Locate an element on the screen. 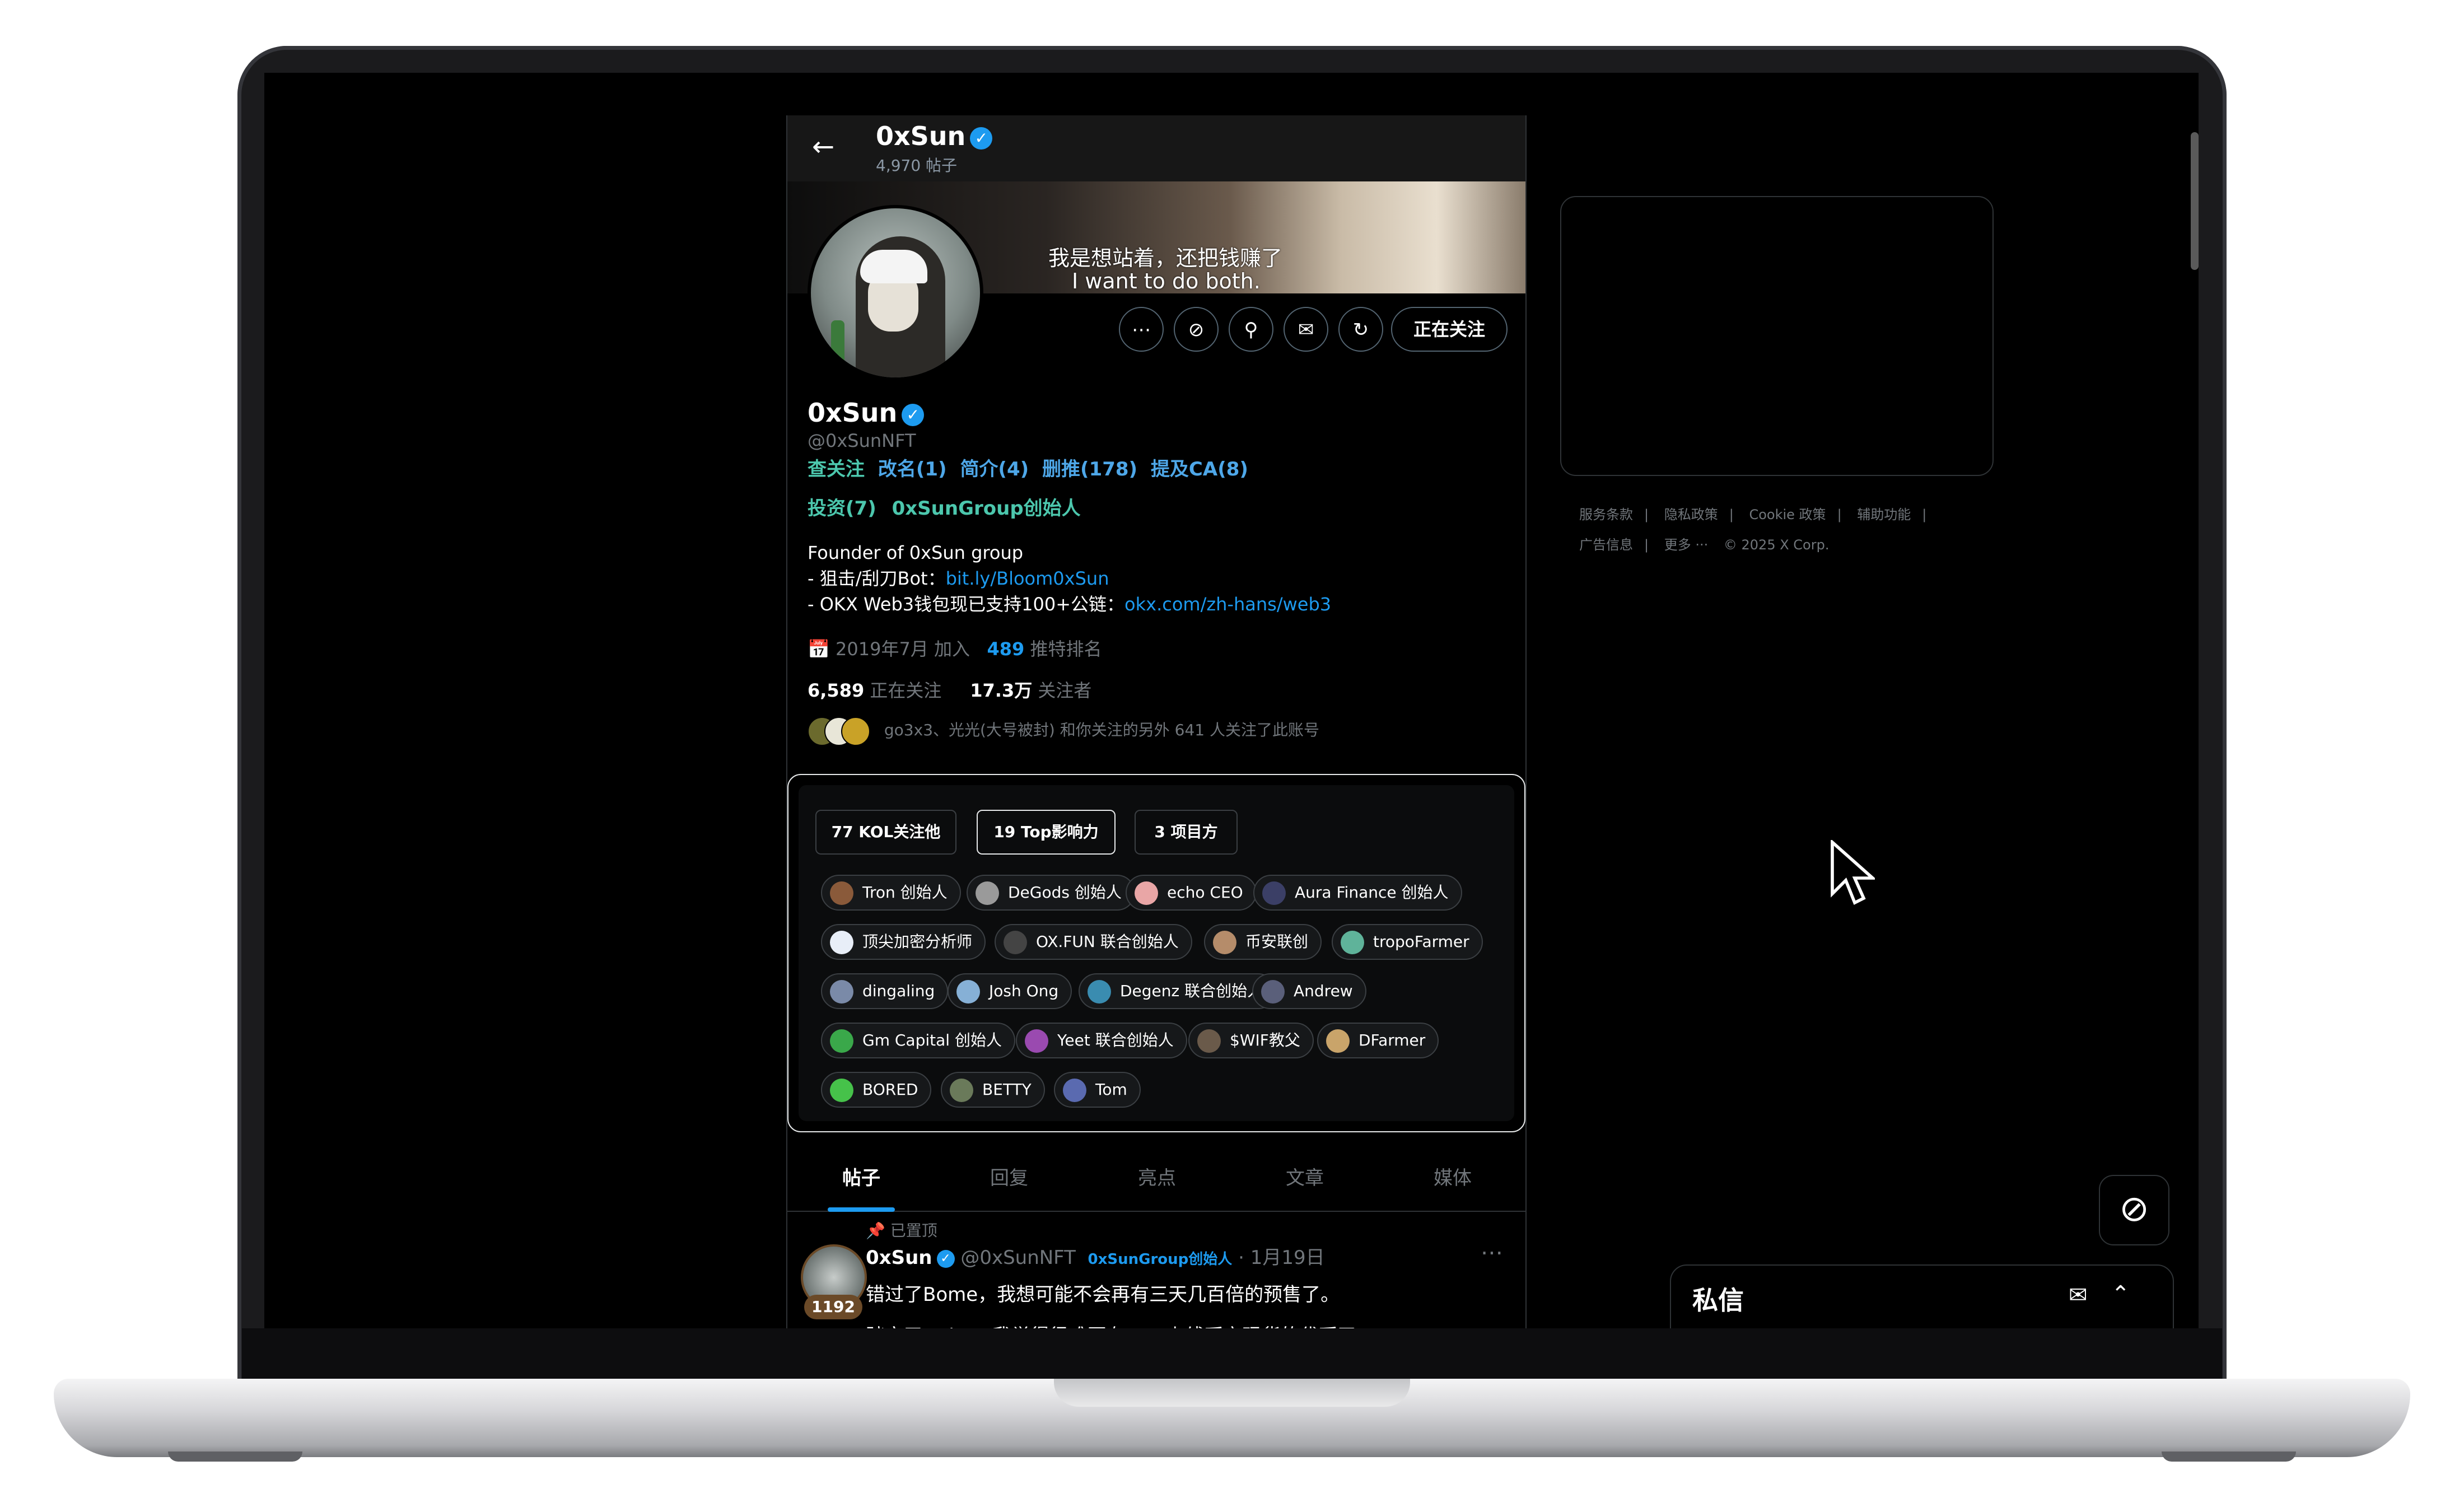  kol-chip: Degenz 联合创始人 is located at coordinates (1178, 991).